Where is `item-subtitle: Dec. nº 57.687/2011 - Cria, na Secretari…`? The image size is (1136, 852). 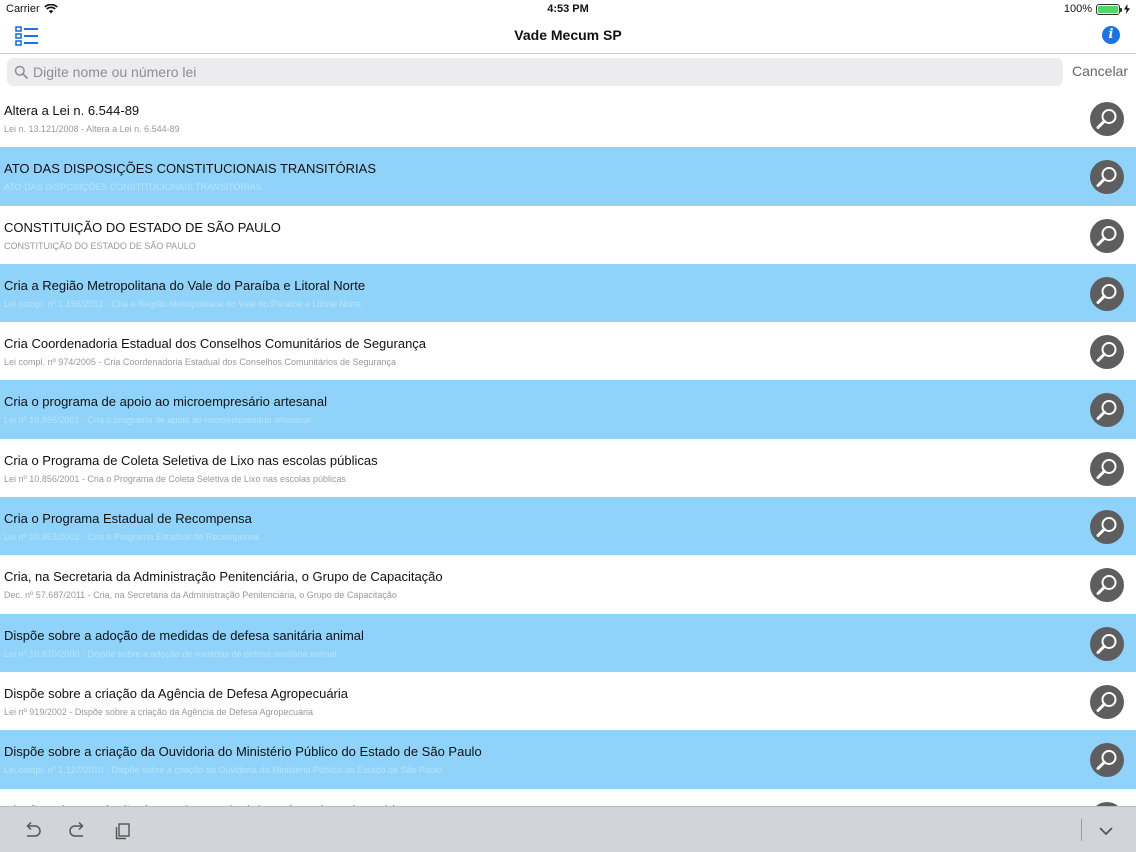 item-subtitle: Dec. nº 57.687/2011 - Cria, na Secretari… is located at coordinates (200, 595).